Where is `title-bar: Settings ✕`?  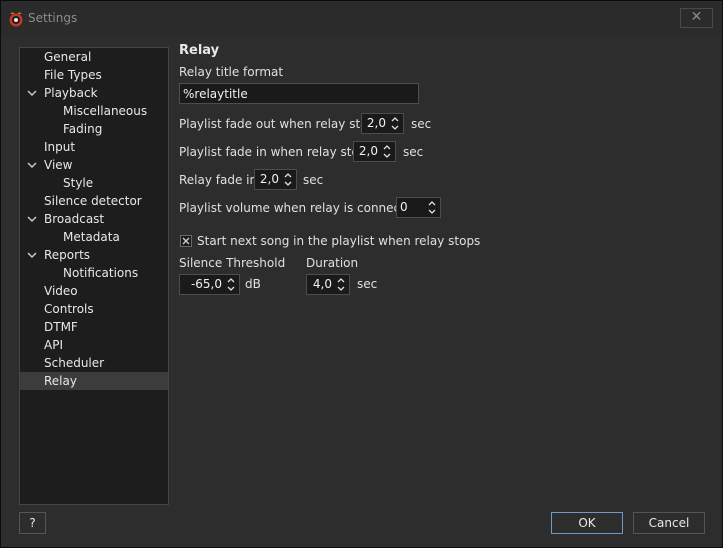 title-bar: Settings ✕ is located at coordinates (361, 18).